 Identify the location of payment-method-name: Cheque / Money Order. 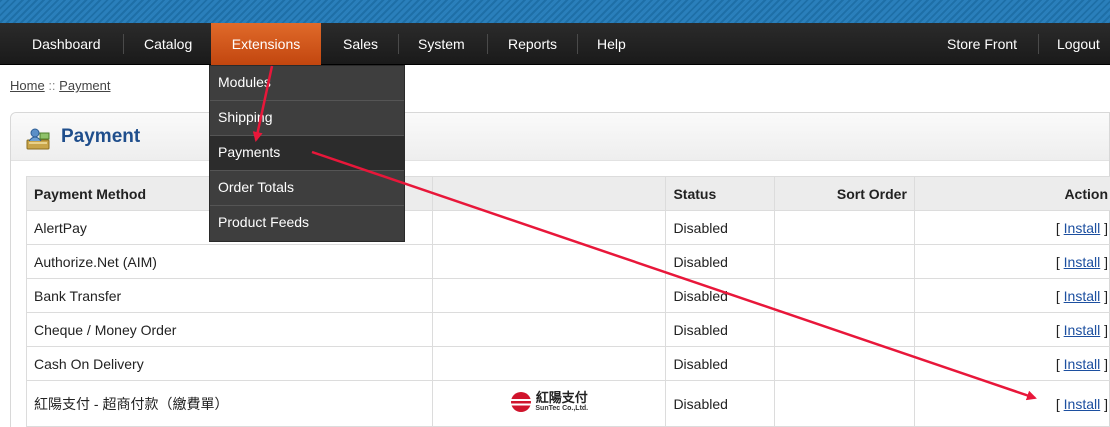
(229, 329).